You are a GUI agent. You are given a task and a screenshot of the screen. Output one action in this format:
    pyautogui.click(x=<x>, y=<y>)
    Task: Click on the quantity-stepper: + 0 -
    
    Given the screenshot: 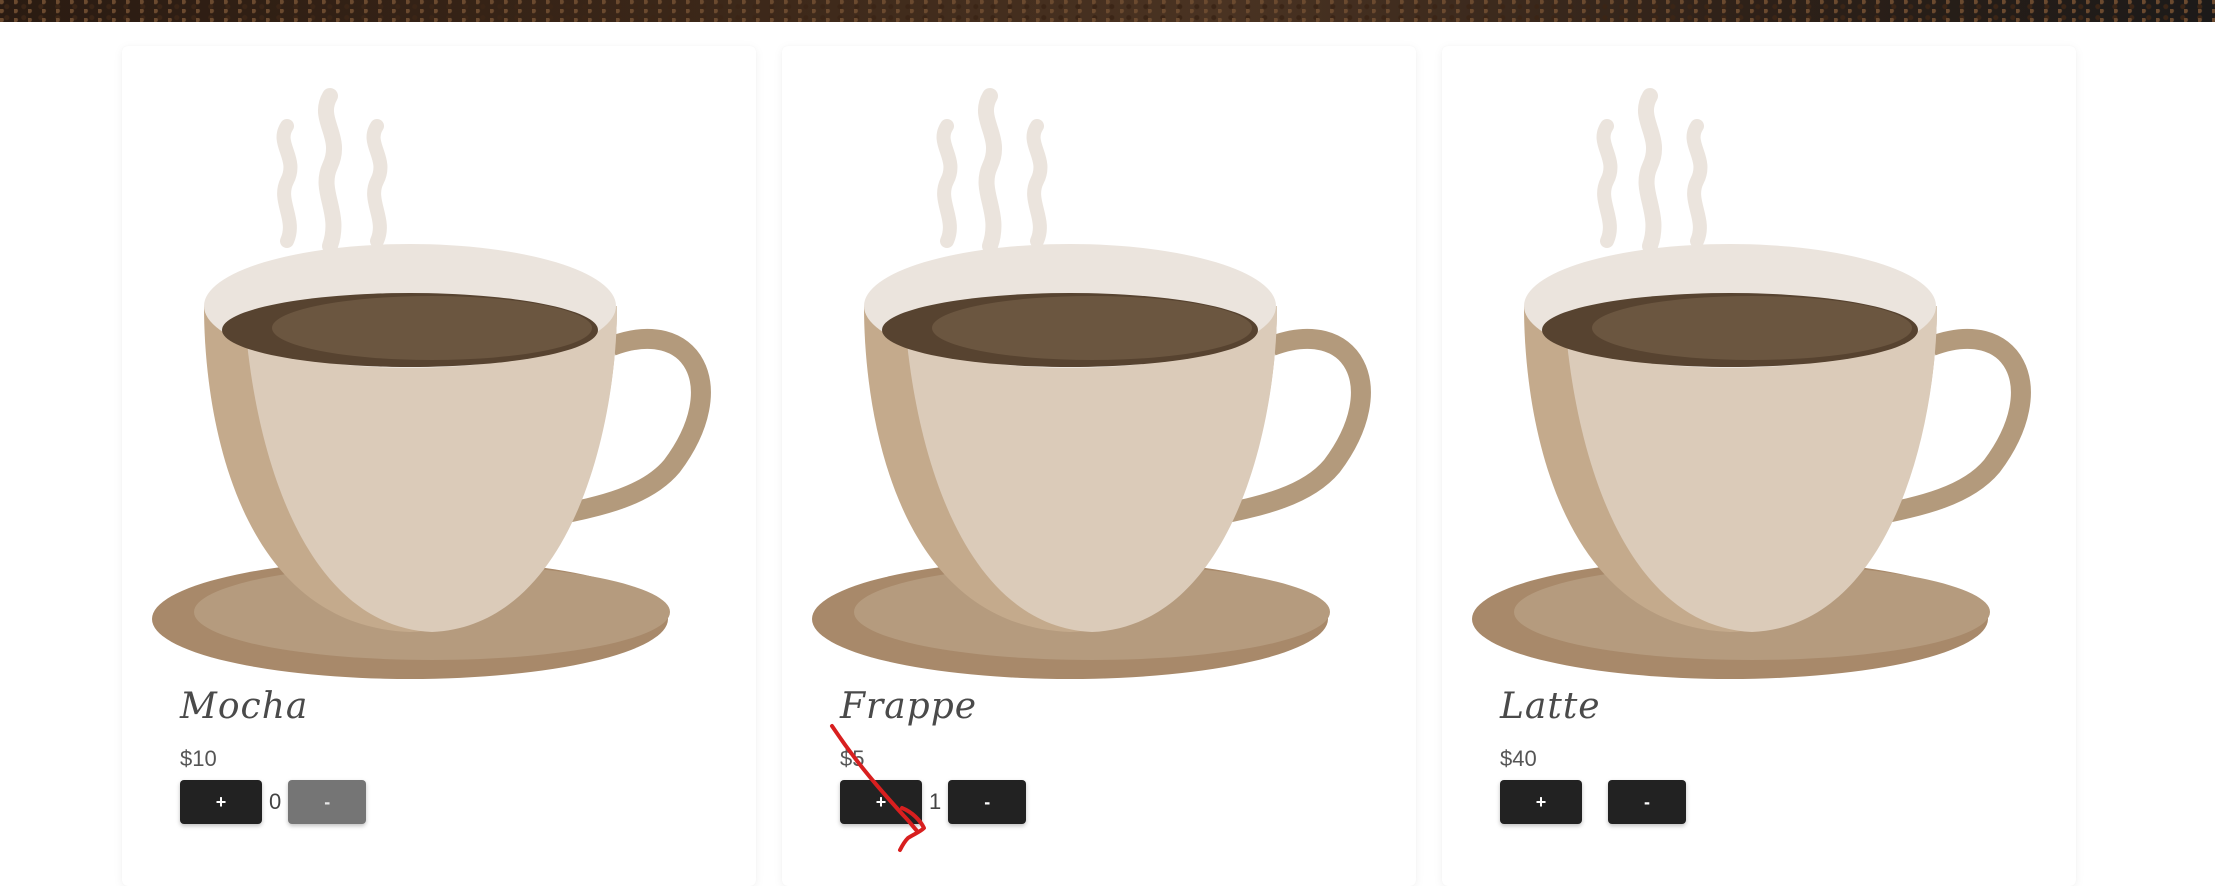 What is the action you would take?
    pyautogui.click(x=273, y=802)
    